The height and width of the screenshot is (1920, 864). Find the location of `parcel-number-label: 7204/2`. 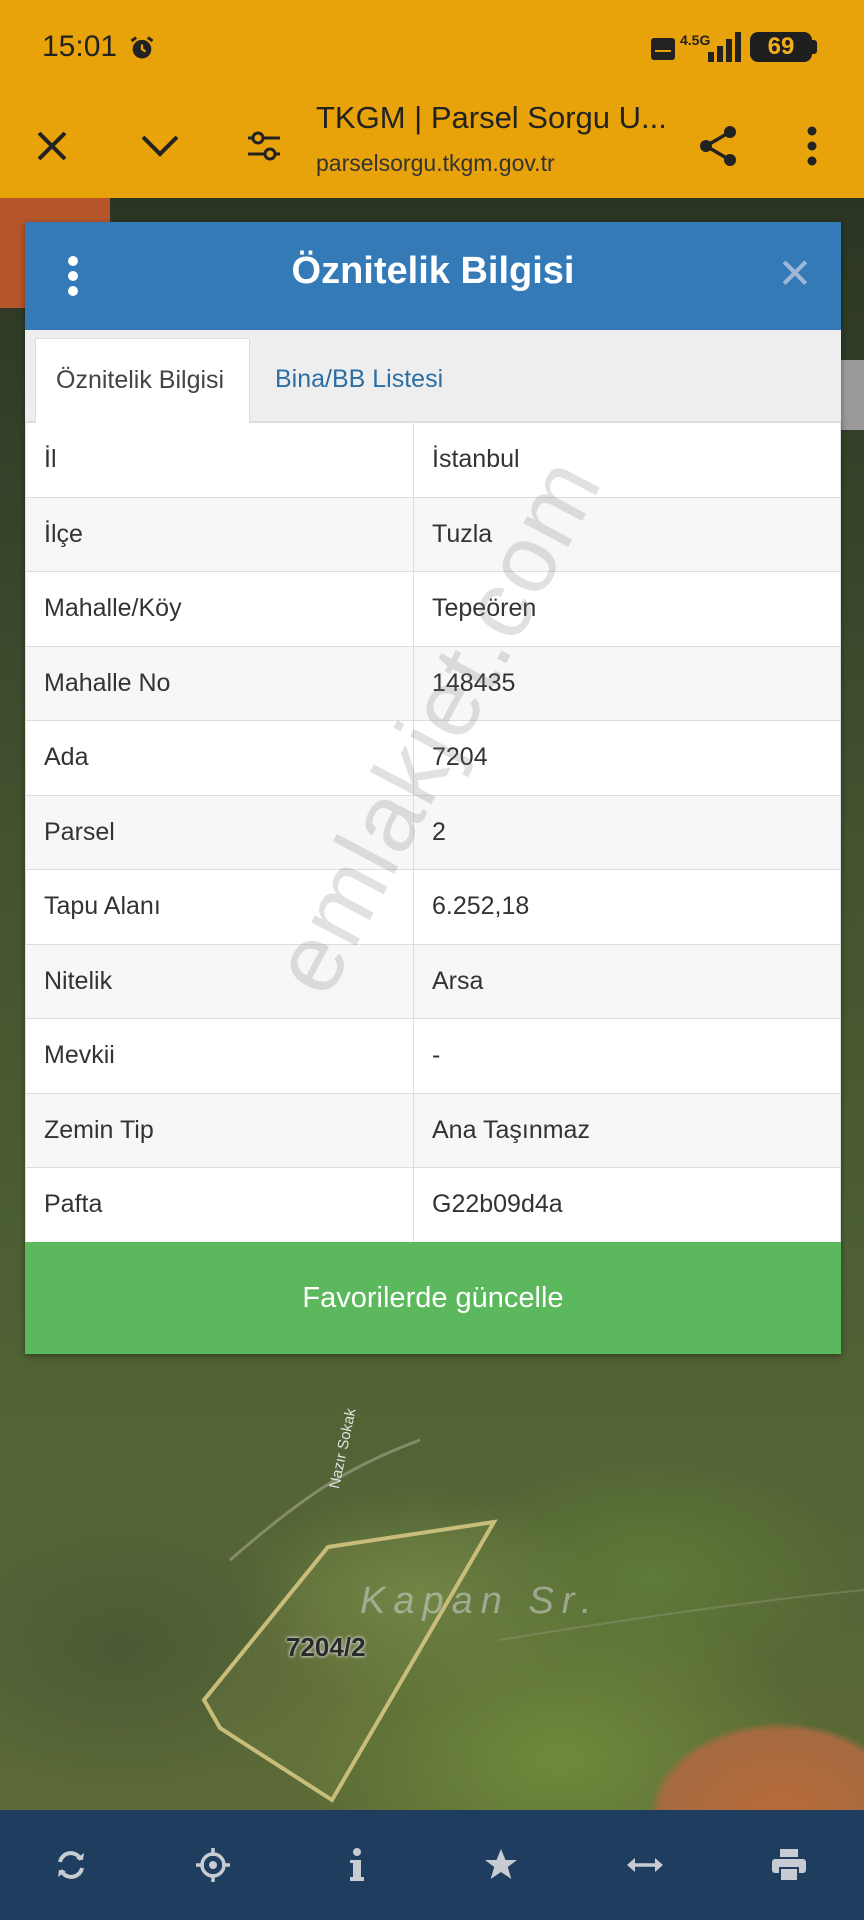

parcel-number-label: 7204/2 is located at coordinates (326, 1647).